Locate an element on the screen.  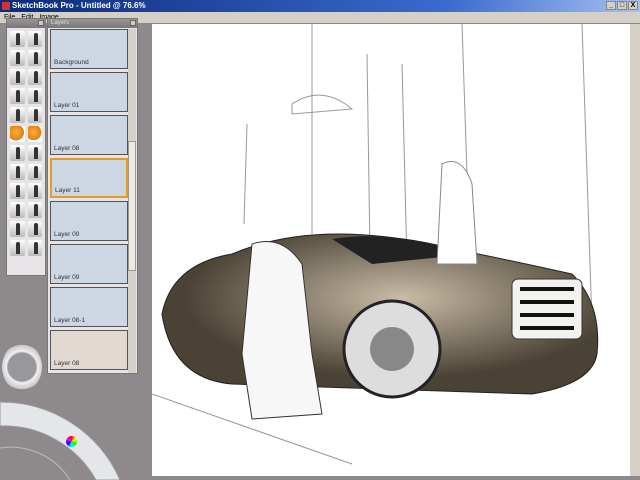
tools-panel-title is located at coordinates (26, 23).